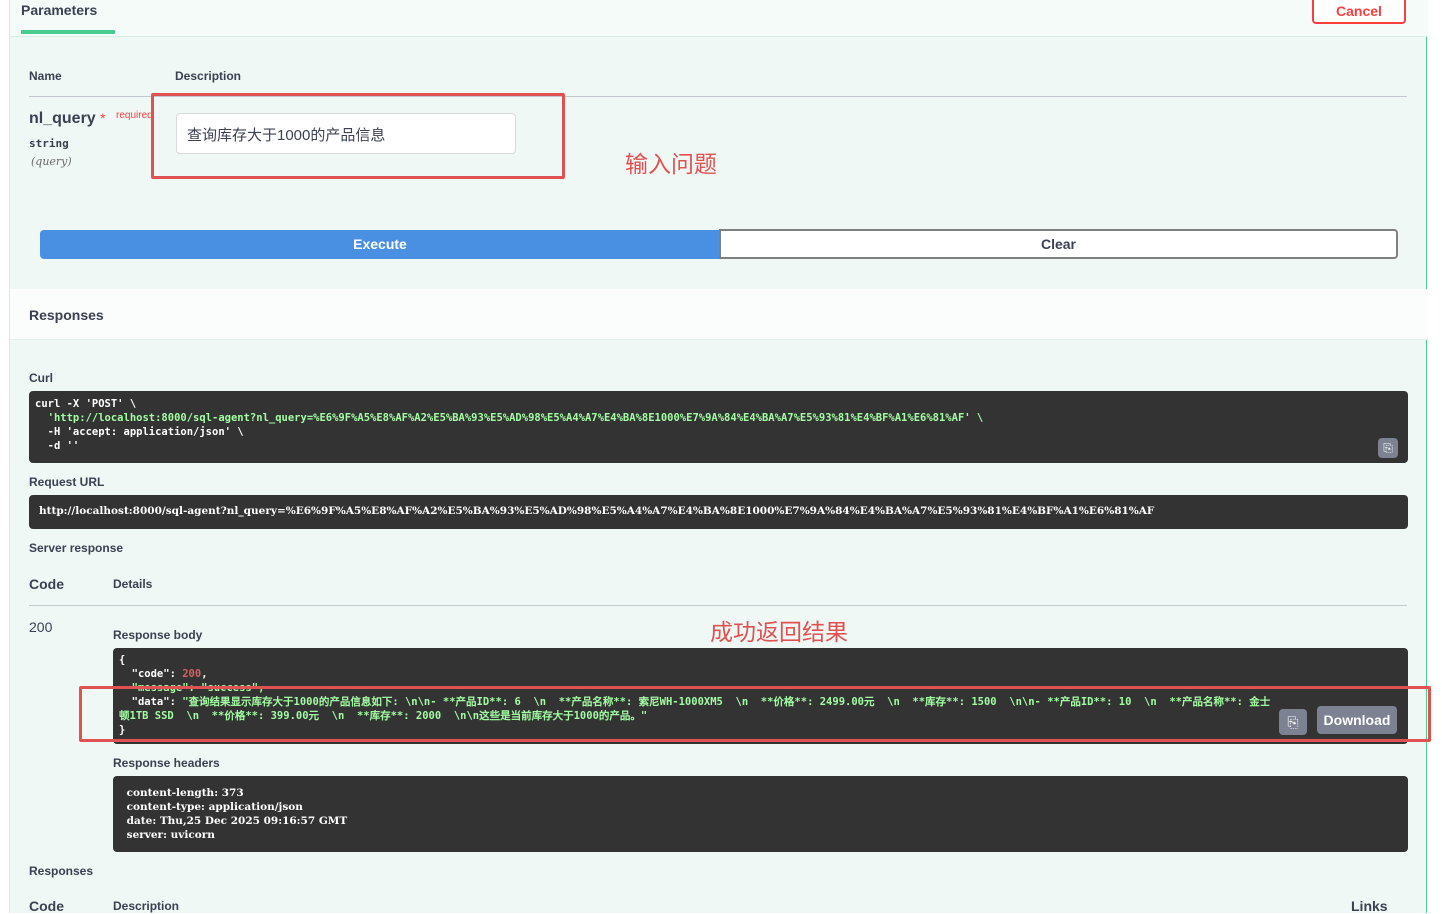 The height and width of the screenshot is (914, 1442). What do you see at coordinates (192, 674) in the screenshot?
I see `json-code-value: 200` at bounding box center [192, 674].